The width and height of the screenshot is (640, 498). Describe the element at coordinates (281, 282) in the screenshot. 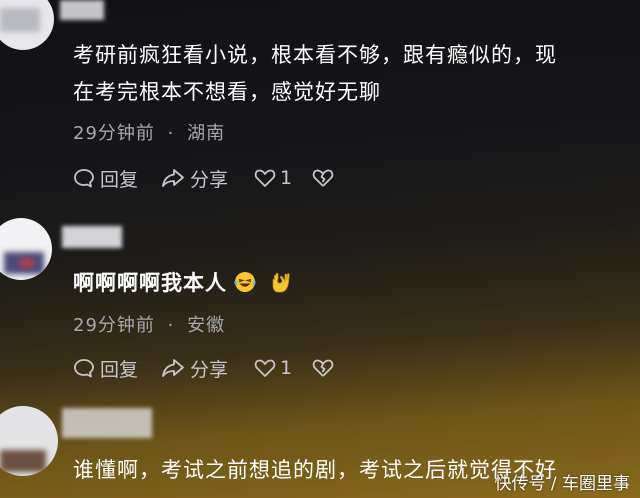

I see `ok-hand-emoji-icon` at that location.